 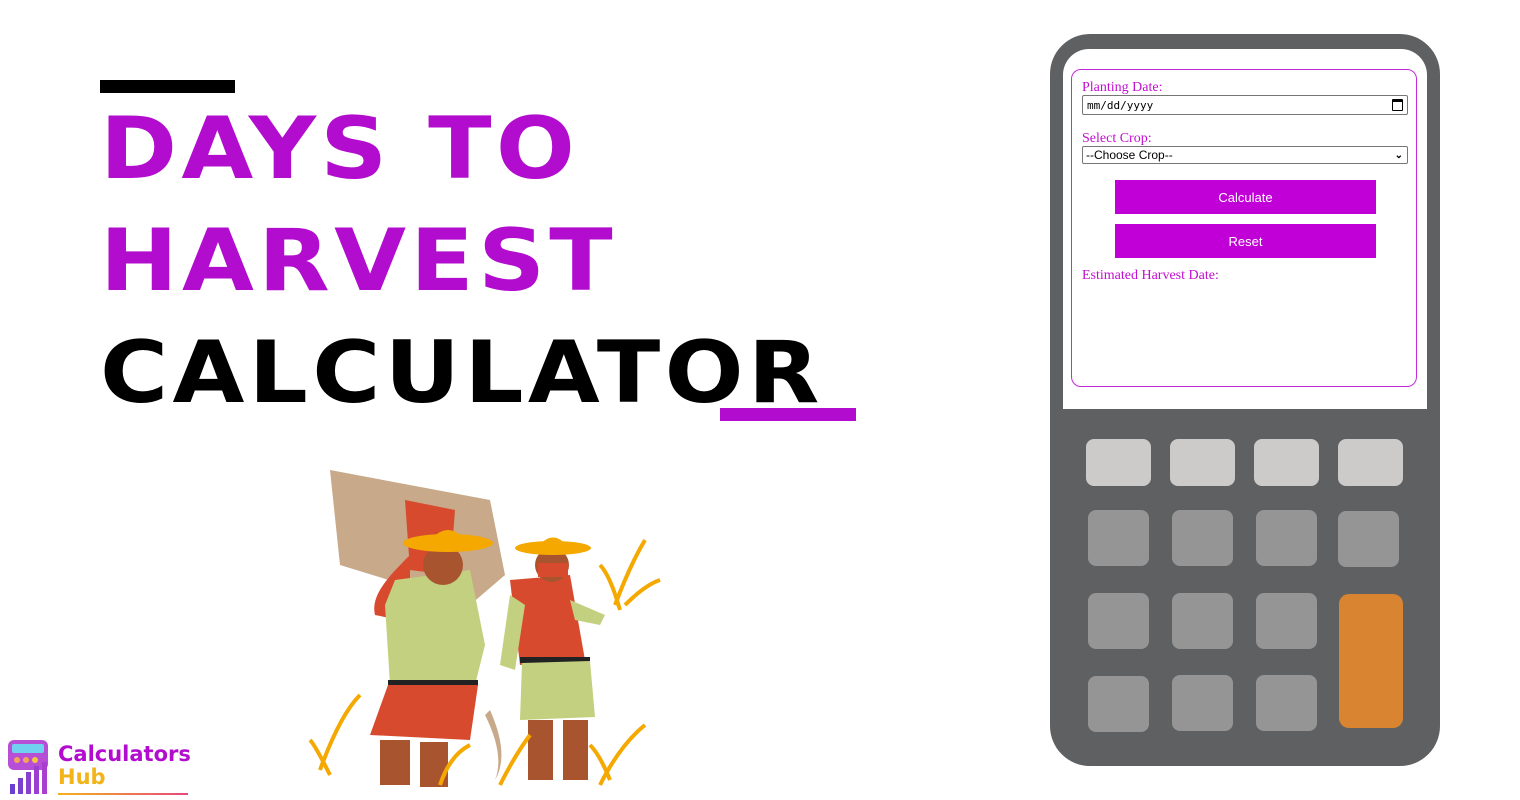 What do you see at coordinates (340, 149) in the screenshot?
I see `title-line-1: DAYS TO` at bounding box center [340, 149].